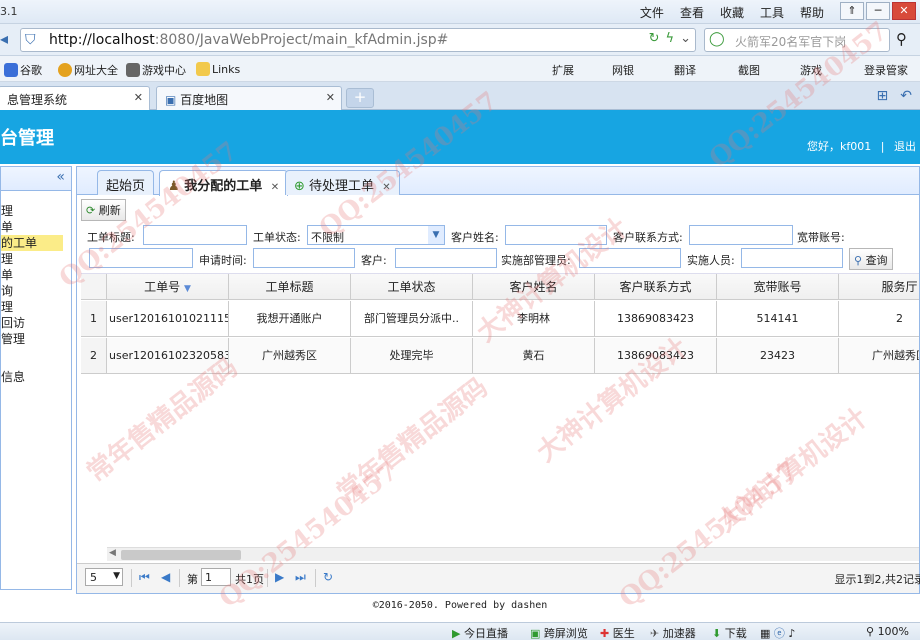  What do you see at coordinates (88, 70) in the screenshot?
I see `favorite-item-sites: 网址大全` at bounding box center [88, 70].